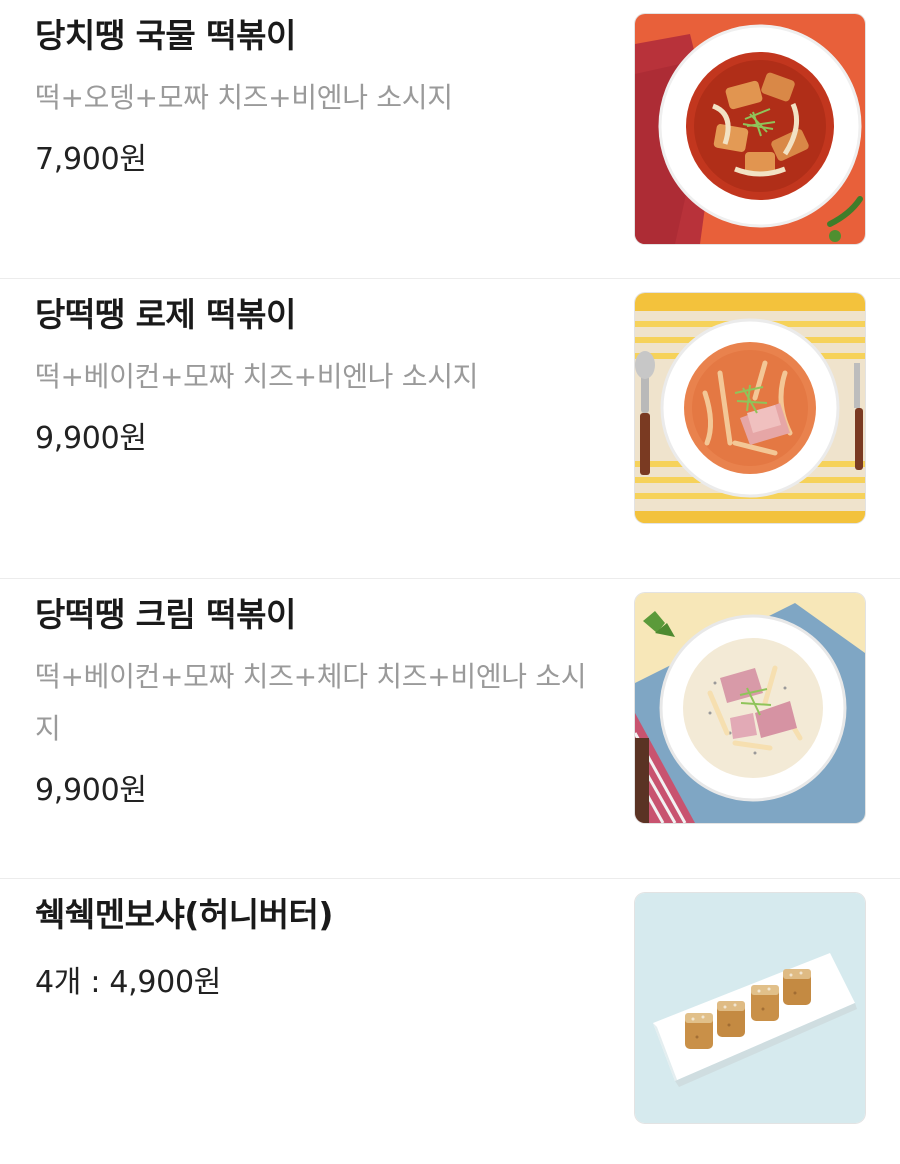 The width and height of the screenshot is (900, 1164). Describe the element at coordinates (165, 614) in the screenshot. I see `menu-item-name: 당떡땡 크림 떡볶이` at that location.